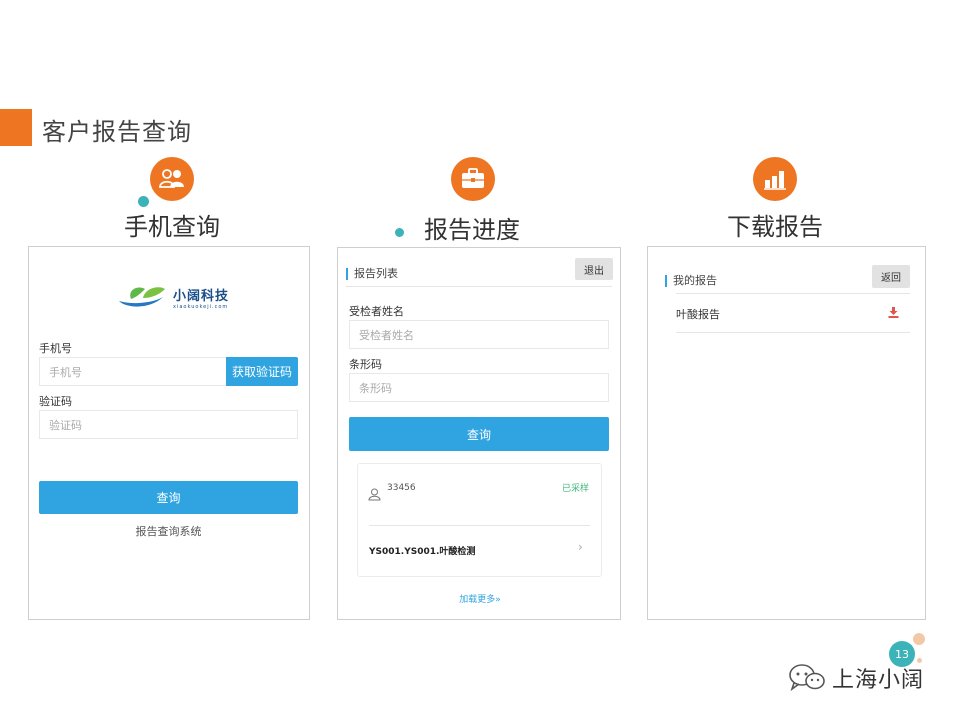  What do you see at coordinates (365, 364) in the screenshot?
I see `barcode-label: 条形码` at bounding box center [365, 364].